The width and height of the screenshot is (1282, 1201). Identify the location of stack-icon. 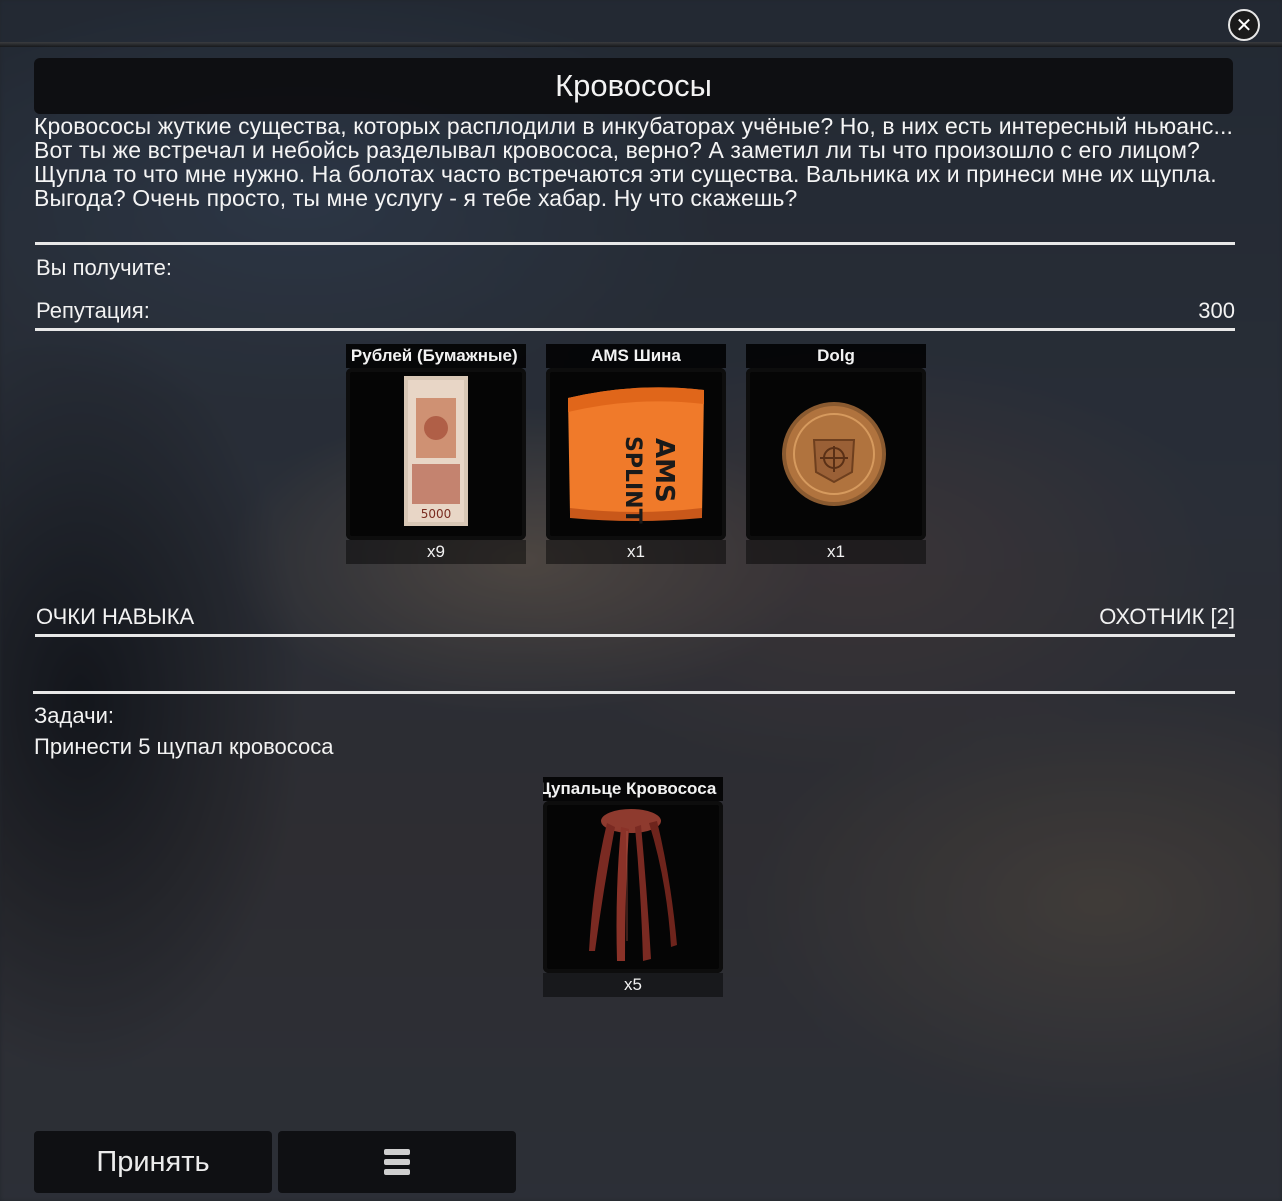
(397, 1162).